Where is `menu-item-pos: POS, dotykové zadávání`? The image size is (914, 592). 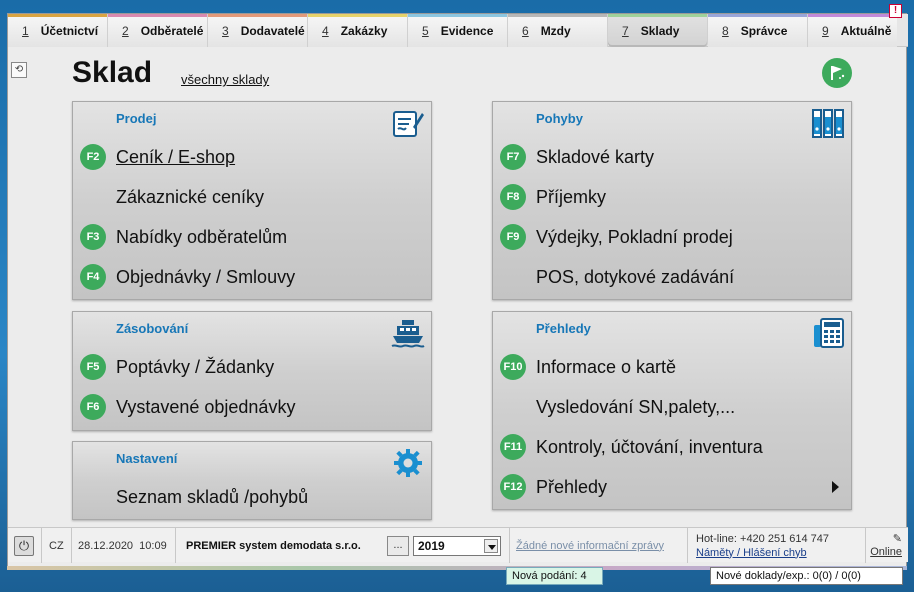
menu-item-pos: POS, dotykové zadávání is located at coordinates (672, 277).